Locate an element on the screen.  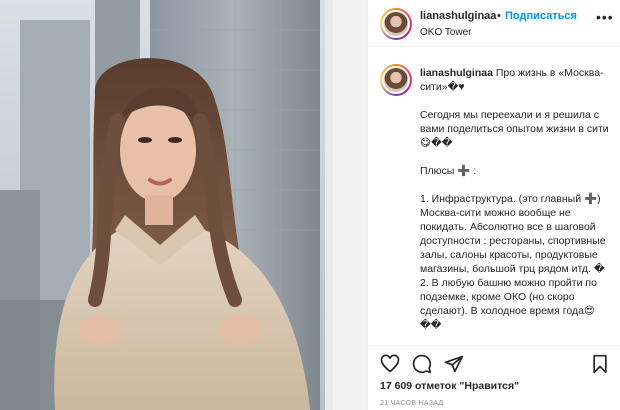
author-avatar is located at coordinates (396, 24).